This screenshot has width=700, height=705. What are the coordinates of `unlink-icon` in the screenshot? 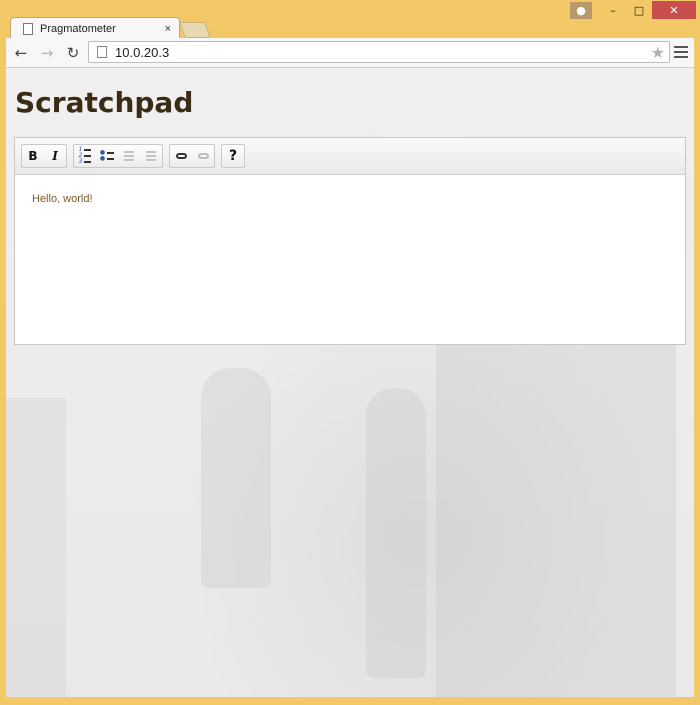 It's located at (203, 156).